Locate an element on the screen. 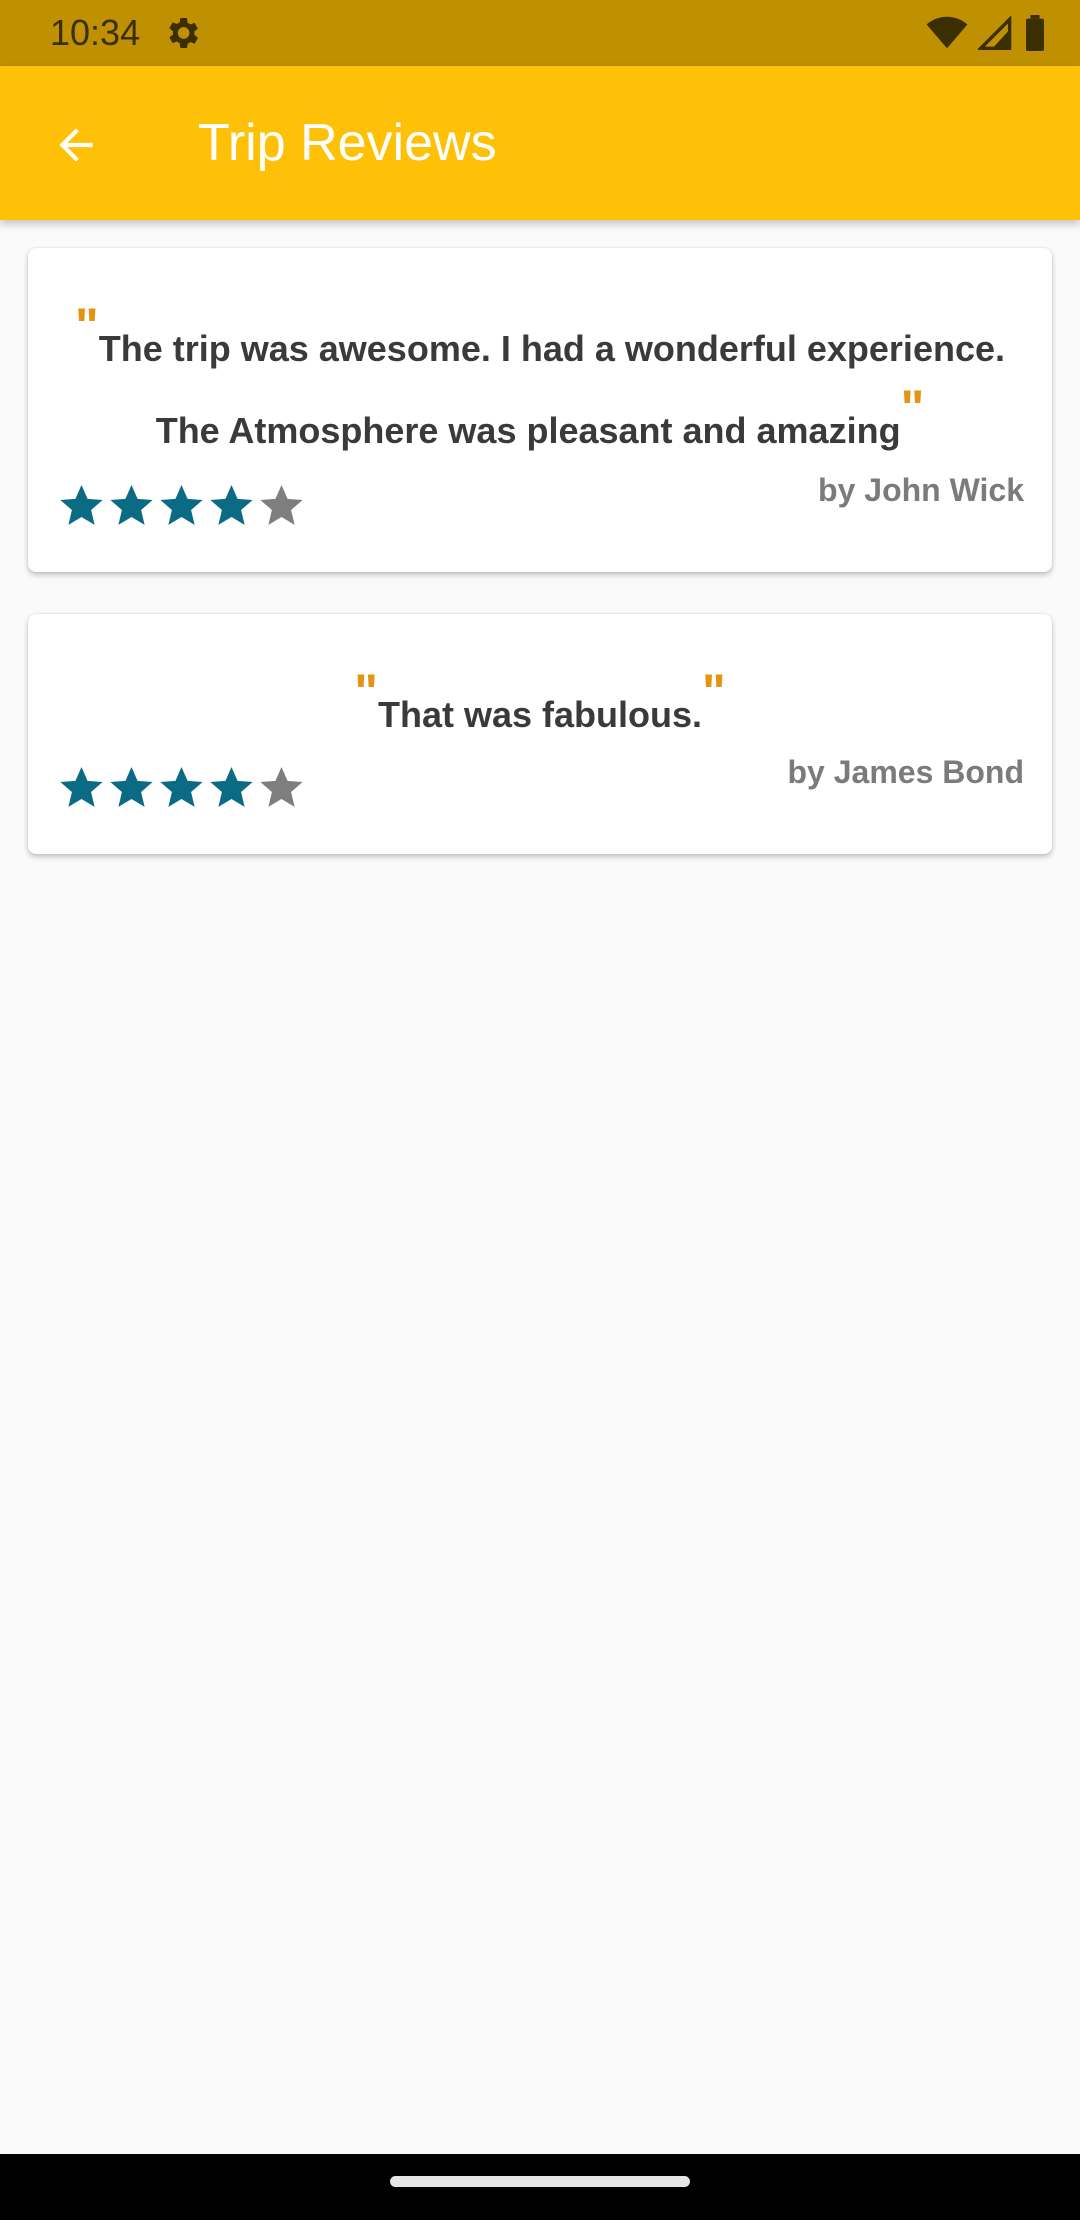  review-text-line: The Atmosphere was pleasant and amazing" is located at coordinates (540, 419).